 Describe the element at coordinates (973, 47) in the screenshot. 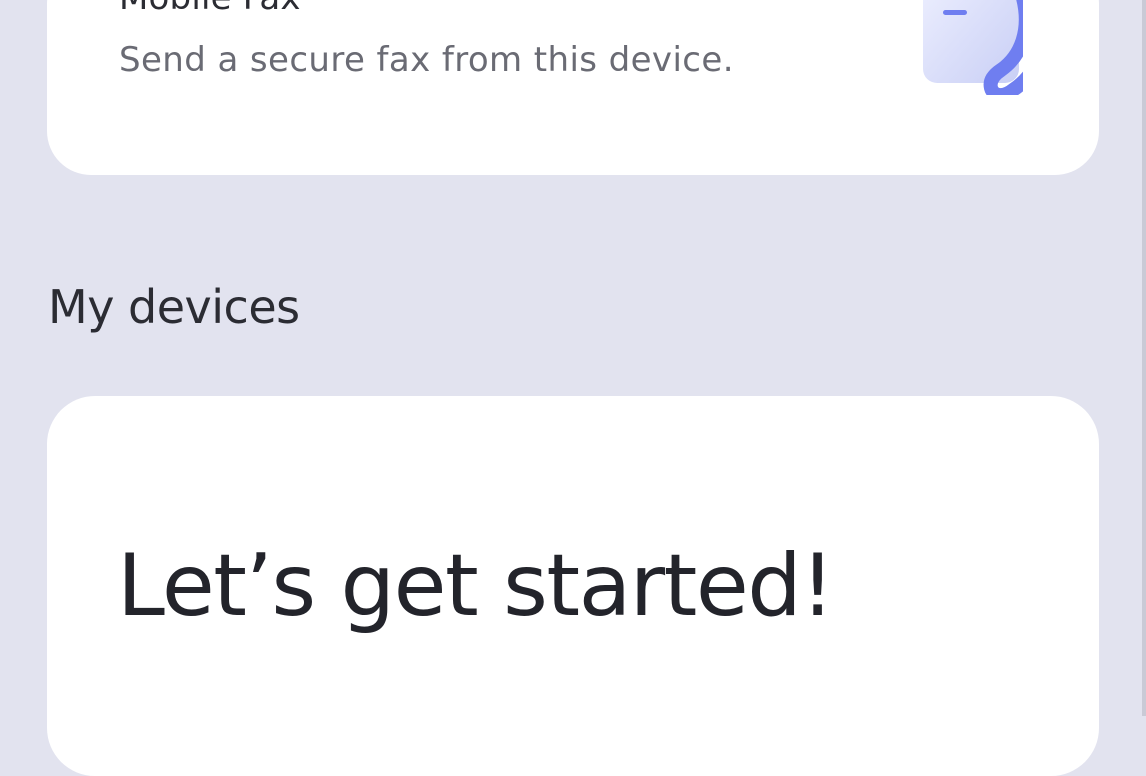

I see `fax-phone-icon` at that location.